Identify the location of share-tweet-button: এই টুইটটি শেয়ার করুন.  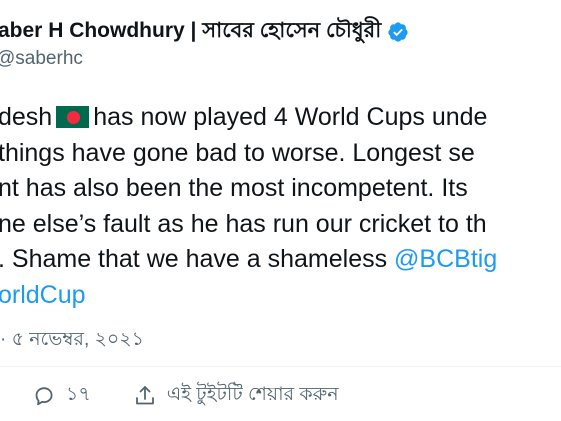
(236, 396).